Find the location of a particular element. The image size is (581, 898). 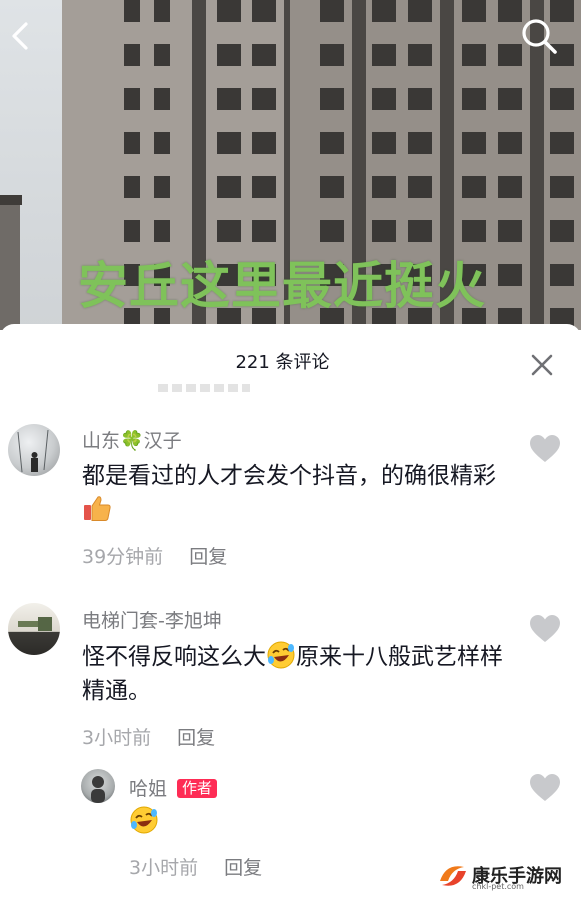

comment-meta: 39分钟前 回复 is located at coordinates (154, 555).